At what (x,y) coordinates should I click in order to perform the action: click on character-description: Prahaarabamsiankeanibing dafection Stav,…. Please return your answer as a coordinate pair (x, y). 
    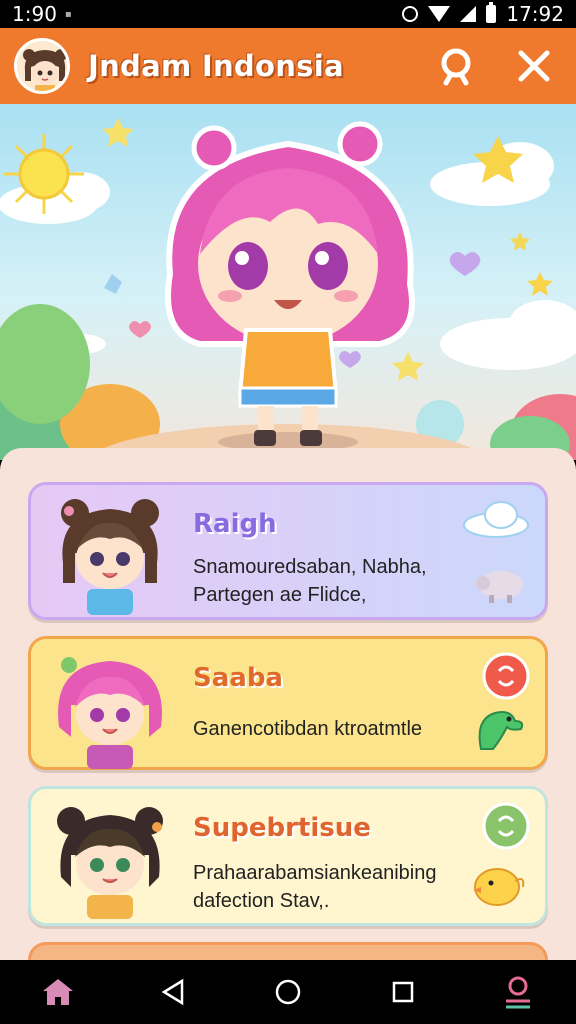
    Looking at the image, I should click on (315, 887).